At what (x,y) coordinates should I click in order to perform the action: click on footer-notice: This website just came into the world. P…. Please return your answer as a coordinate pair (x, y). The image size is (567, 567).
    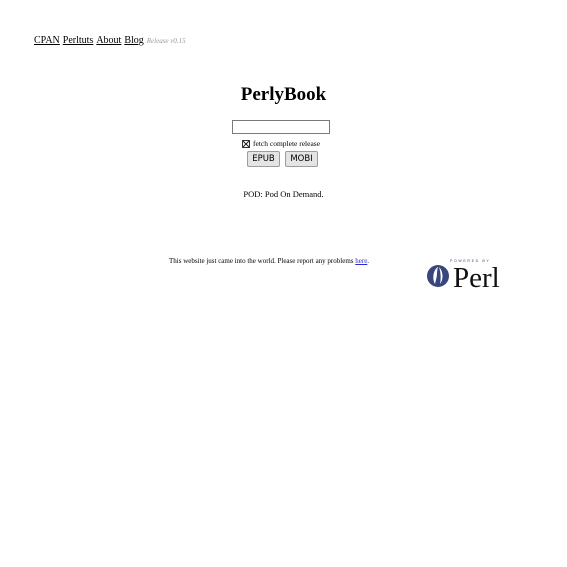
    Looking at the image, I should click on (269, 261).